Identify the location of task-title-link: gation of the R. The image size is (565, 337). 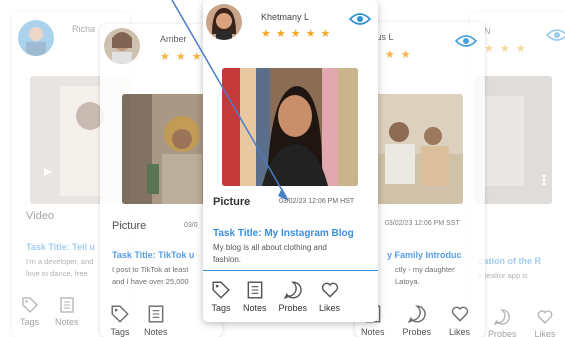
(509, 261).